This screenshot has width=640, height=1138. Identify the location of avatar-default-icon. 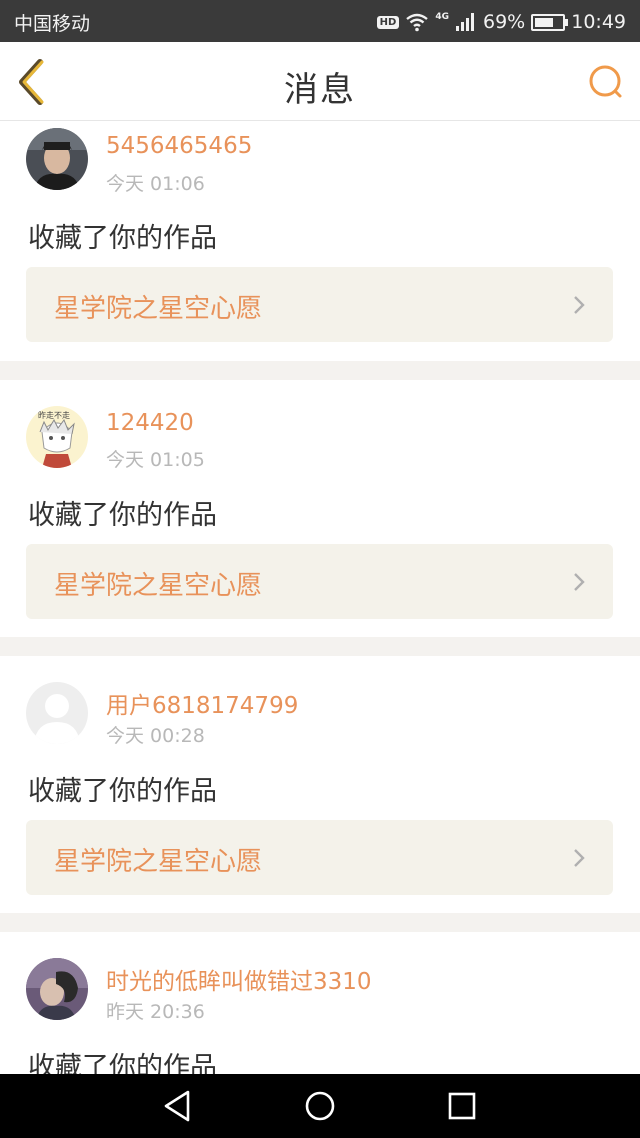
(57, 713).